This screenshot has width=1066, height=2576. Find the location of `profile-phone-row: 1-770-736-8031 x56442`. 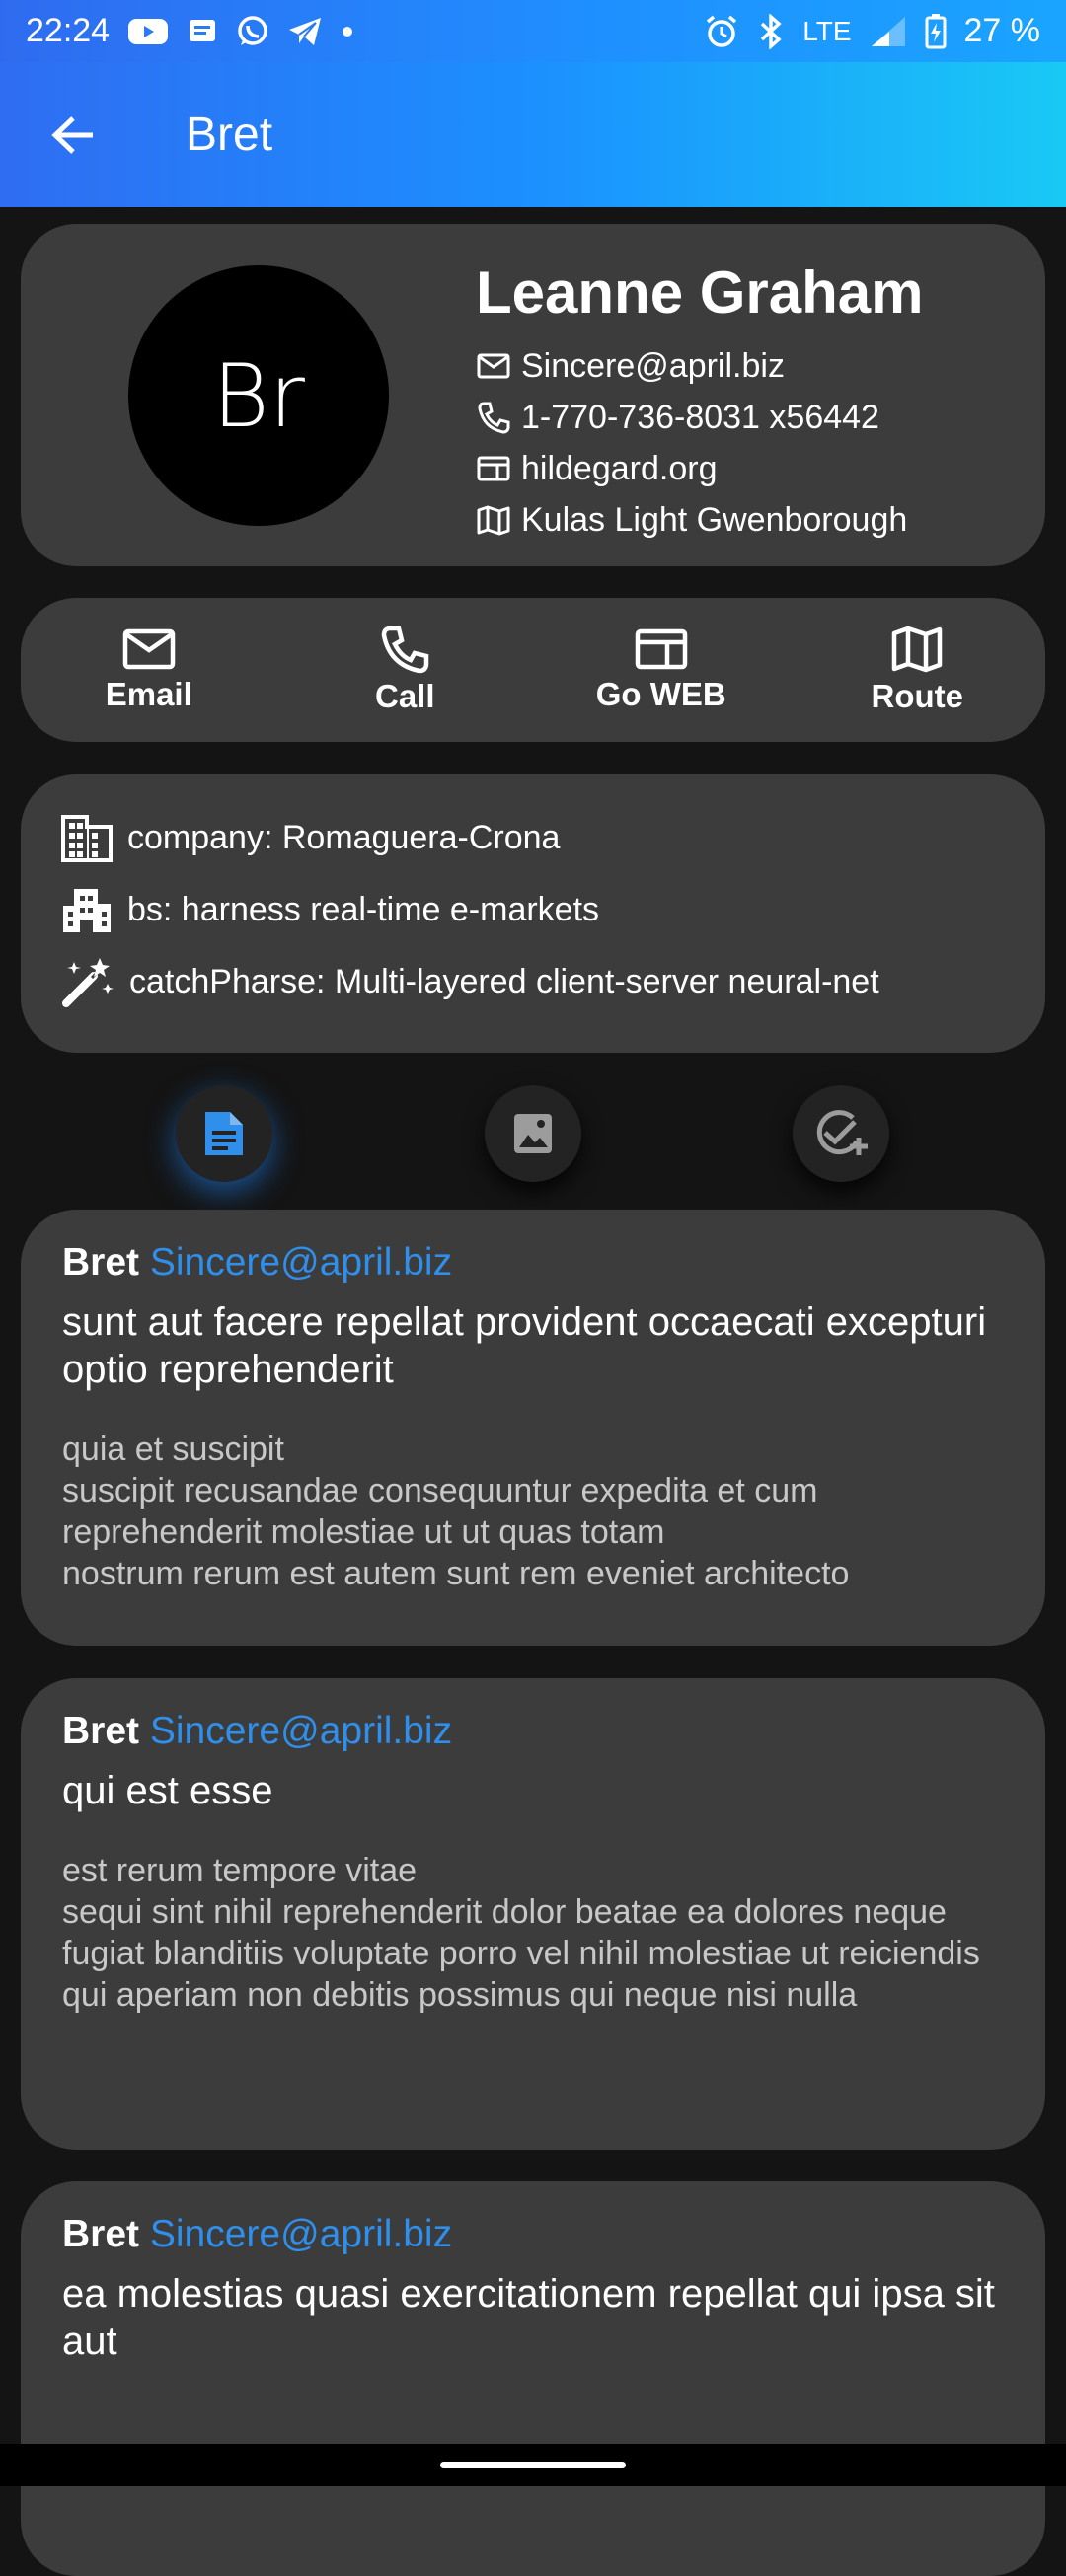

profile-phone-row: 1-770-736-8031 x56442 is located at coordinates (700, 417).